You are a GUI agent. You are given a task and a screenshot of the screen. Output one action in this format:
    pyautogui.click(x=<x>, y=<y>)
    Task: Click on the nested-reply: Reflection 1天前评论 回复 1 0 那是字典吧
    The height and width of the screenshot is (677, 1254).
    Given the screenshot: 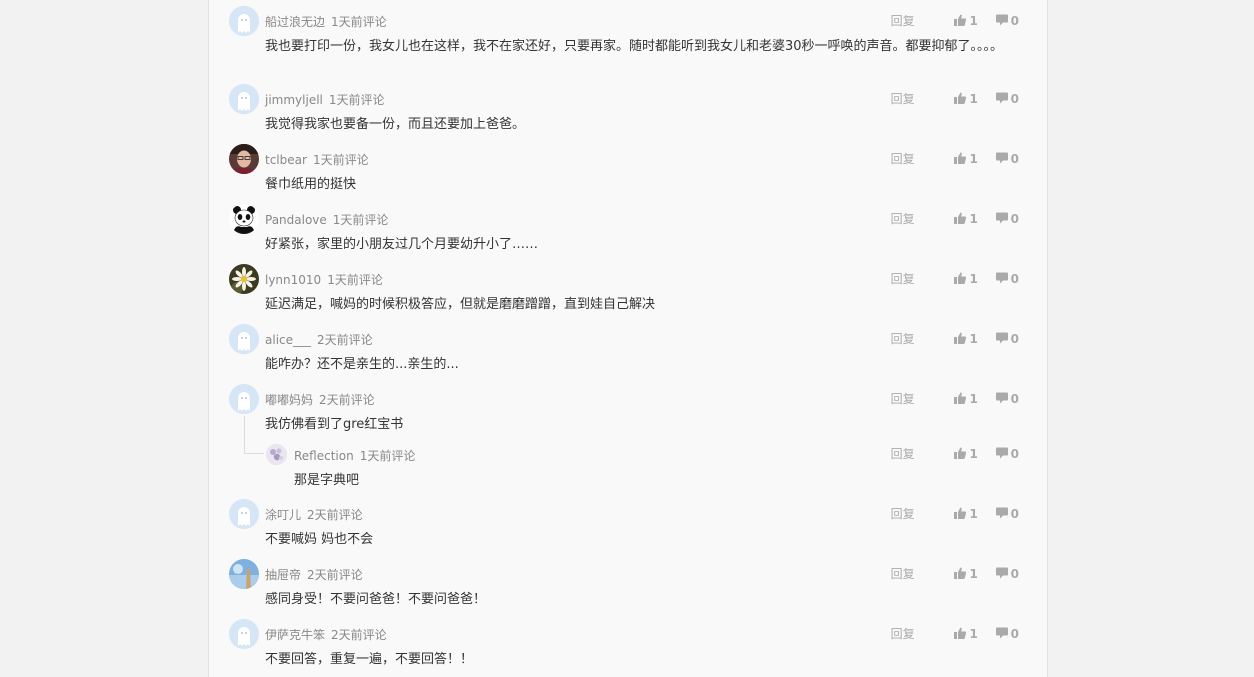 What is the action you would take?
    pyautogui.click(x=642, y=466)
    